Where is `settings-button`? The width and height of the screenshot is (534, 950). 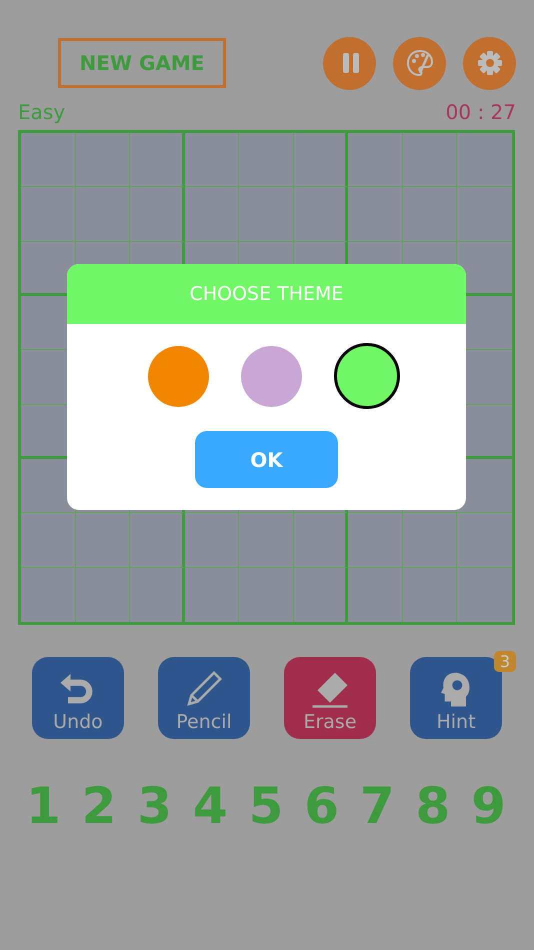
settings-button is located at coordinates (489, 63).